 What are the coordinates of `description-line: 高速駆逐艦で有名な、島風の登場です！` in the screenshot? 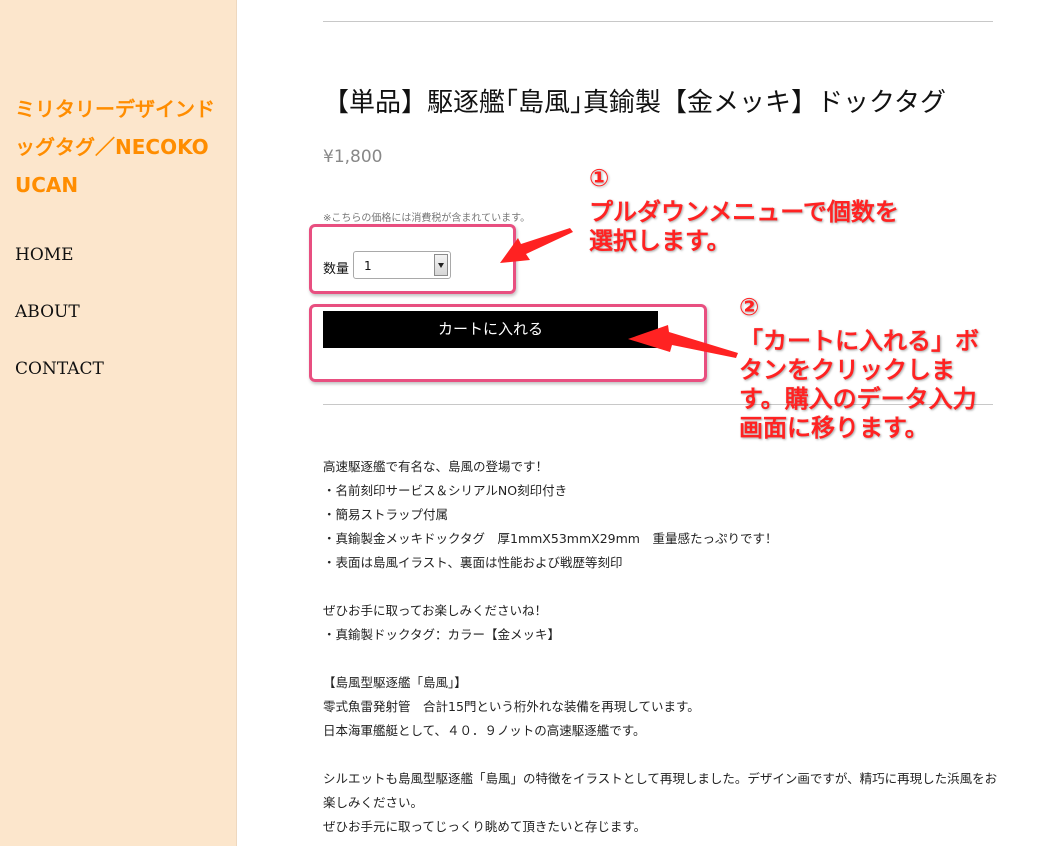 It's located at (436, 466).